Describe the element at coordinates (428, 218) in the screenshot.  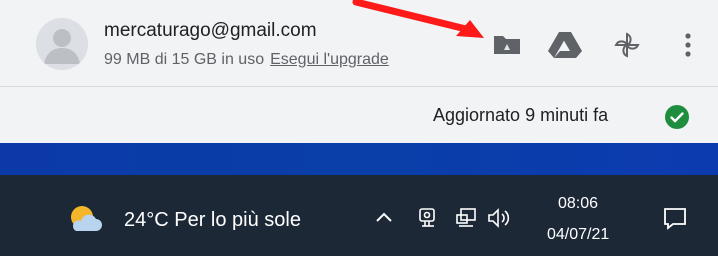
I see `meet-now-icon` at that location.